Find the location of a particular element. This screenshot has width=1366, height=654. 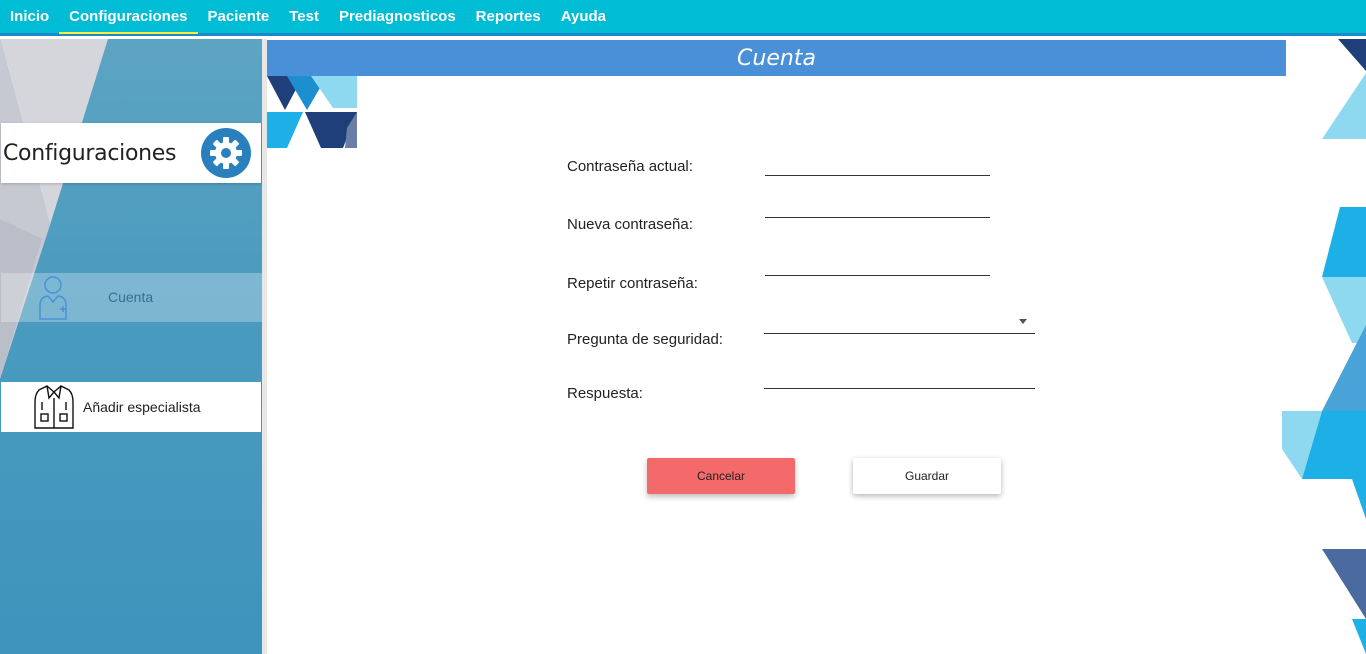

sidebar-item-label: Cuenta is located at coordinates (131, 297).